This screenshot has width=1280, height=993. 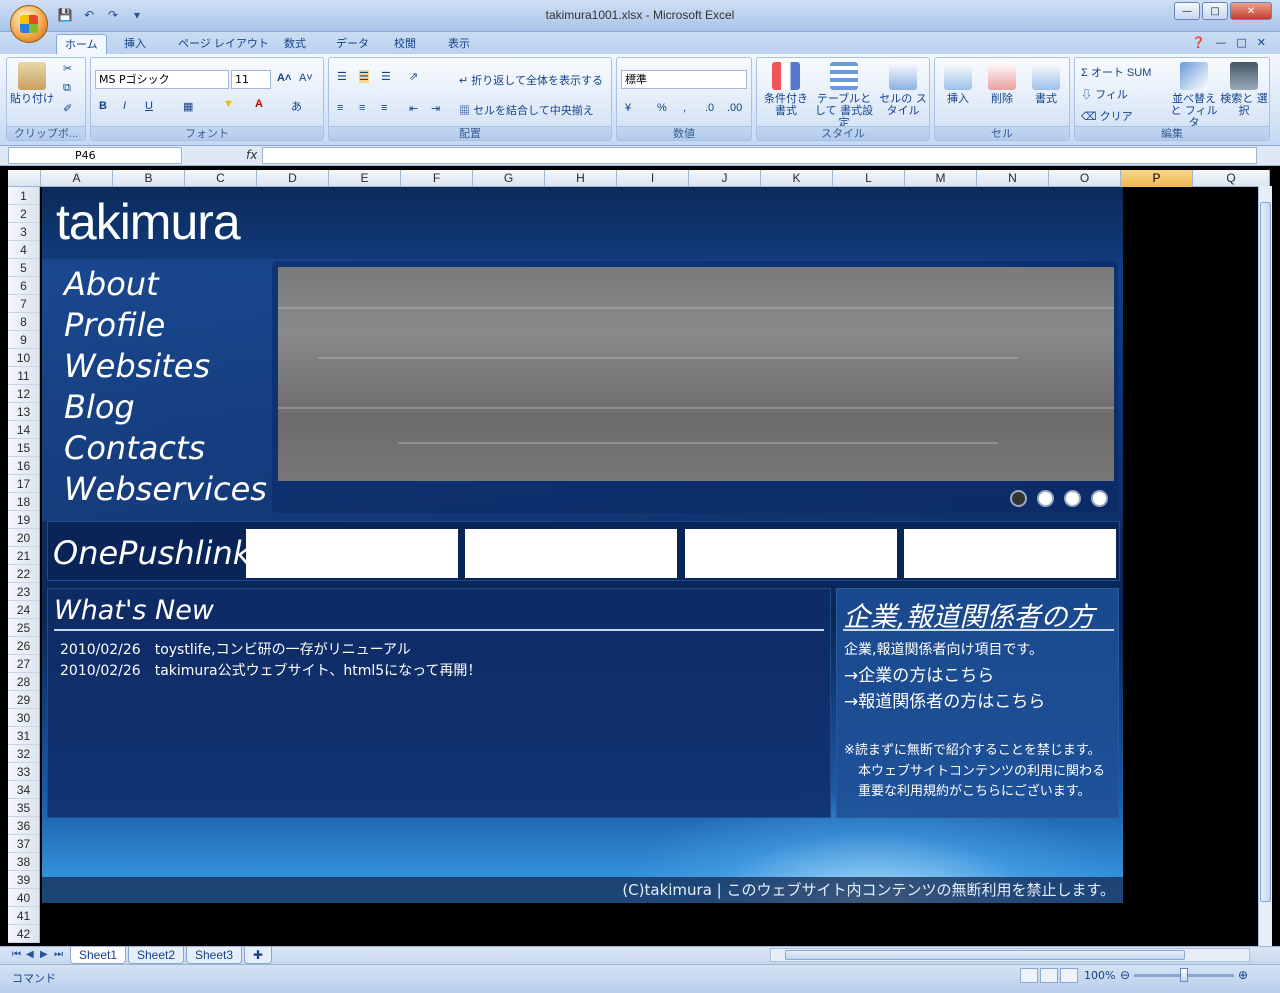 What do you see at coordinates (23, 286) in the screenshot?
I see `row-header: 6` at bounding box center [23, 286].